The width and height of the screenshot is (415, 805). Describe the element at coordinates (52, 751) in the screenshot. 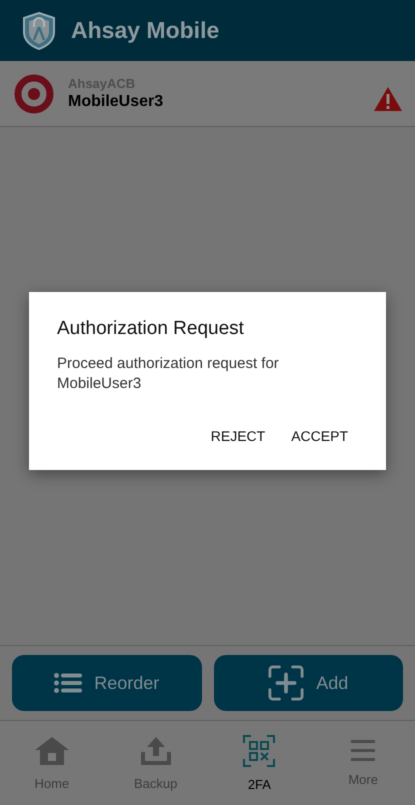

I see `home-icon` at that location.